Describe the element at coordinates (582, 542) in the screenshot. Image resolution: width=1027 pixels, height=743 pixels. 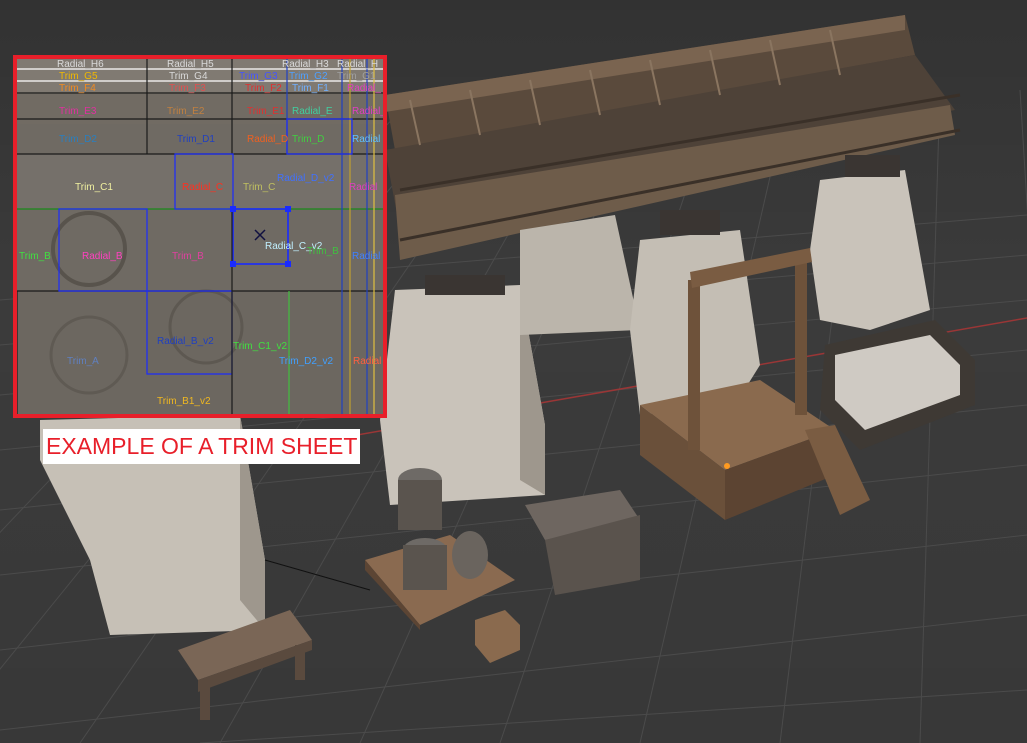
I see `plank-pile-model` at that location.